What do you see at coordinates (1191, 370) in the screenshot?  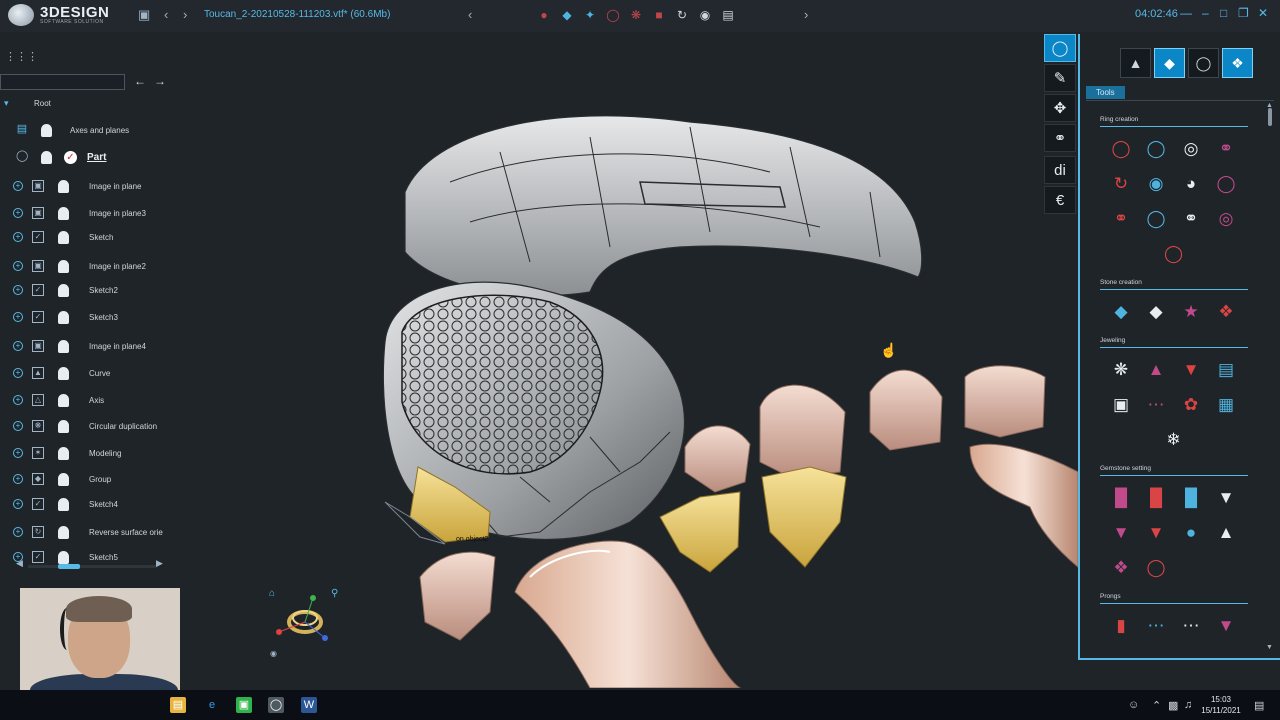 I see `jewel-cut-icon: ▼` at bounding box center [1191, 370].